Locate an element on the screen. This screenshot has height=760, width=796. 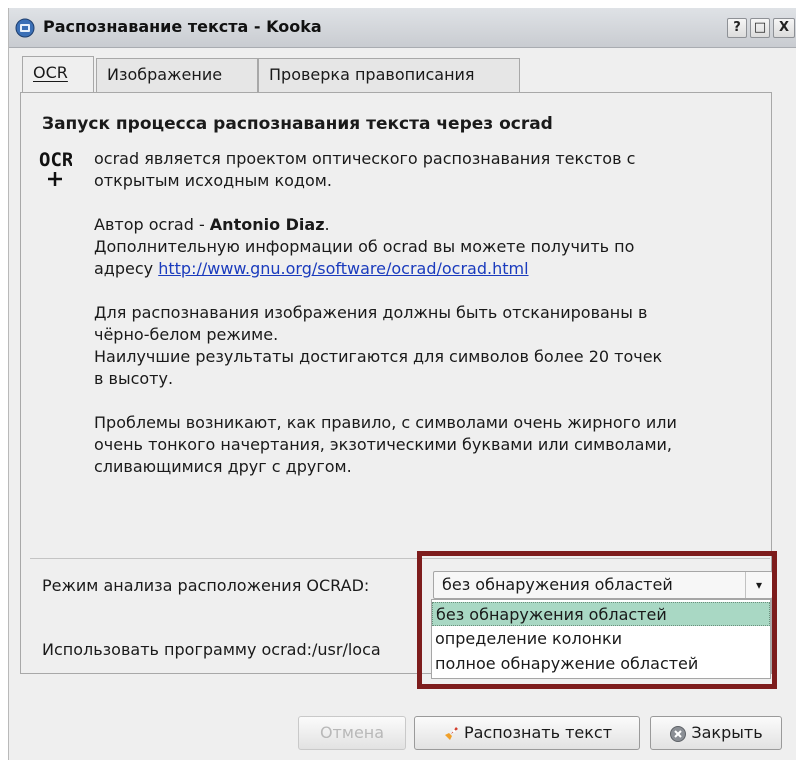
author-line: Автор ocrad - Antonio Diaz. is located at coordinates (364, 225).